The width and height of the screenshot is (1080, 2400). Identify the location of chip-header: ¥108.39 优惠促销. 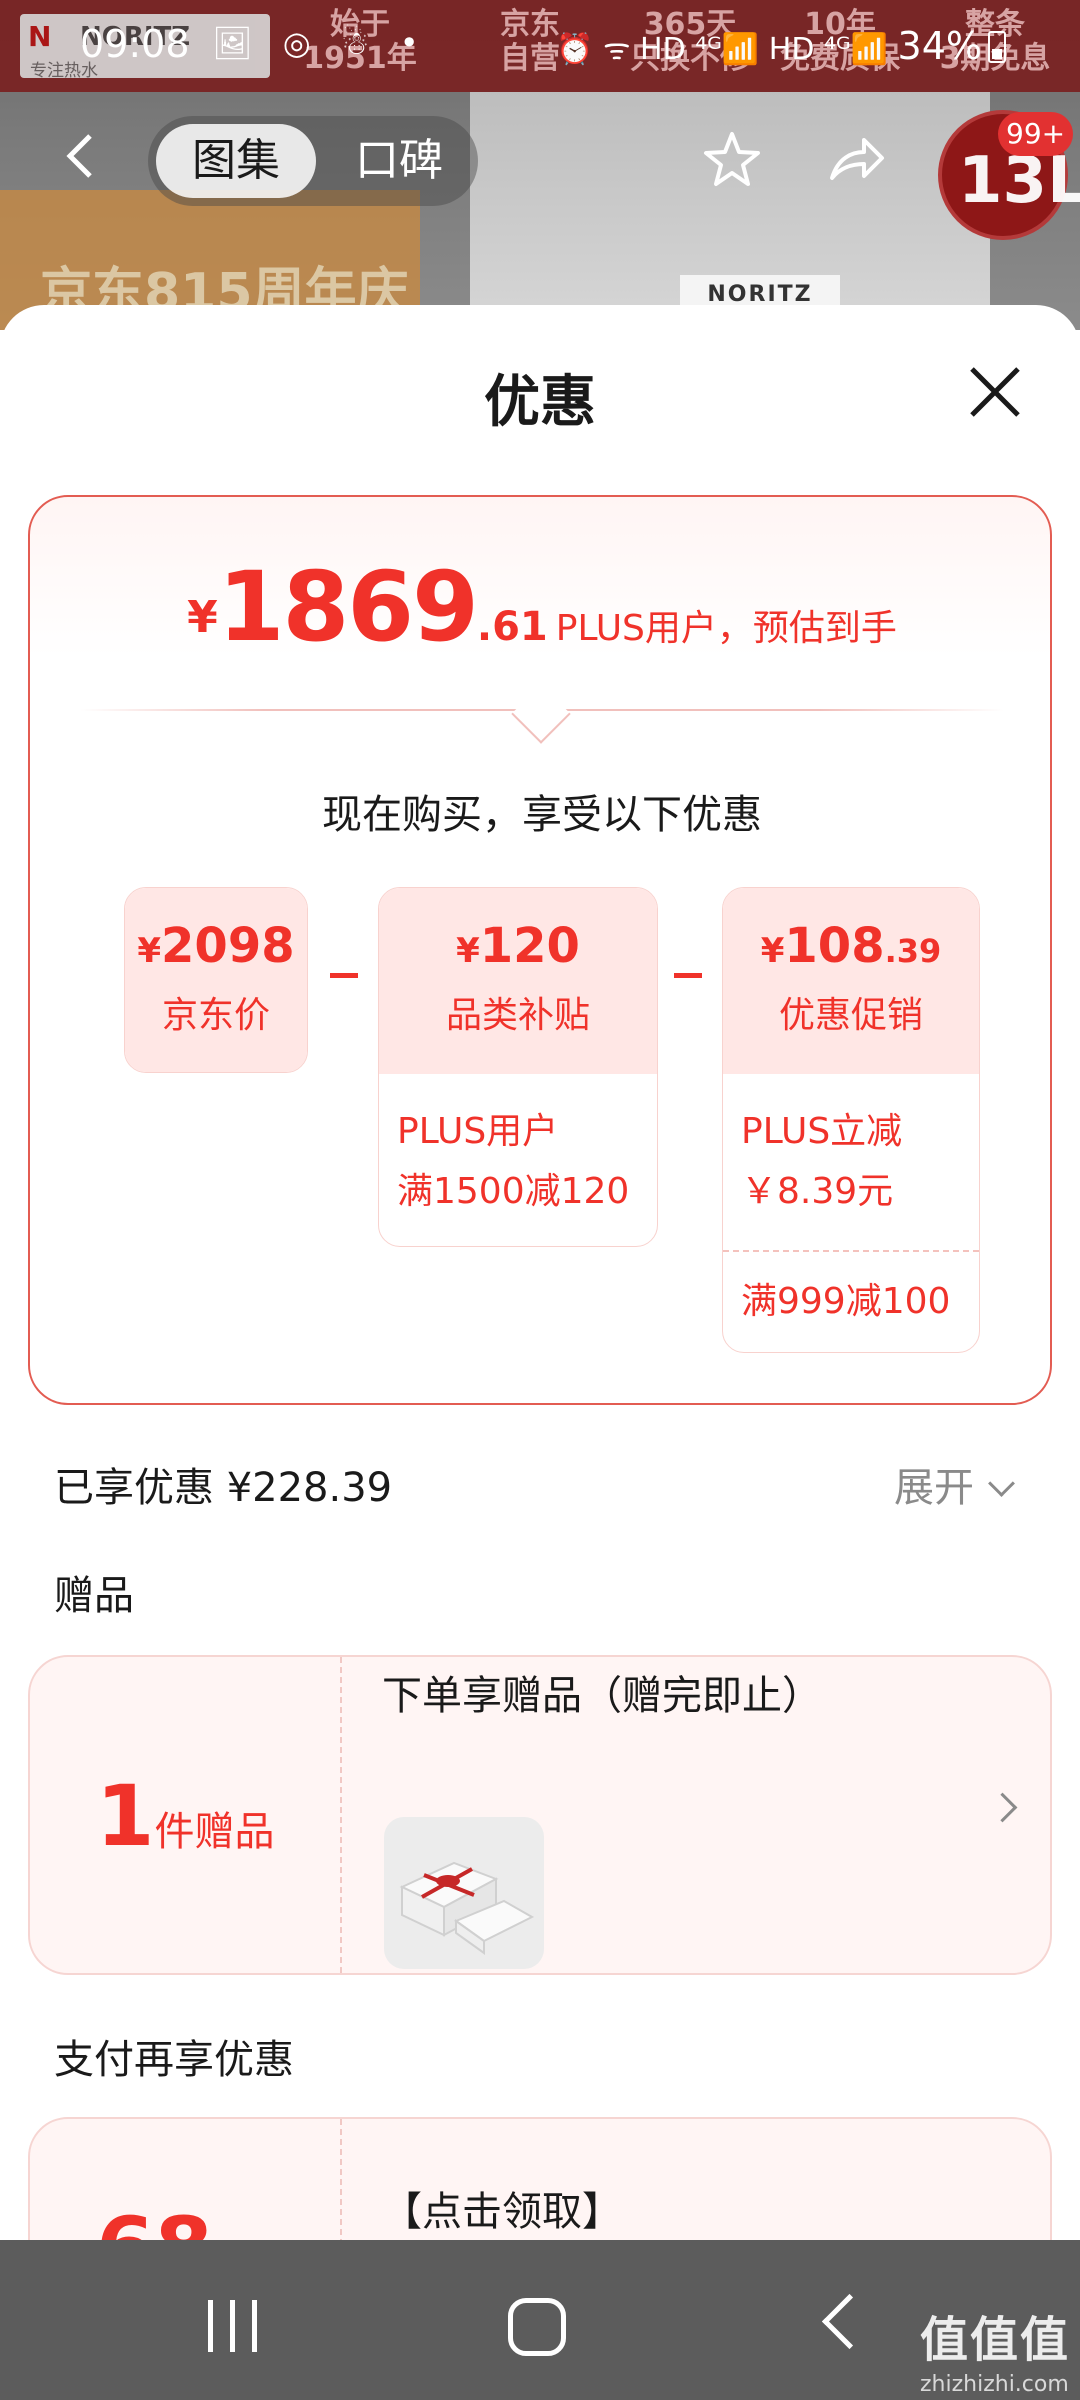
(851, 981).